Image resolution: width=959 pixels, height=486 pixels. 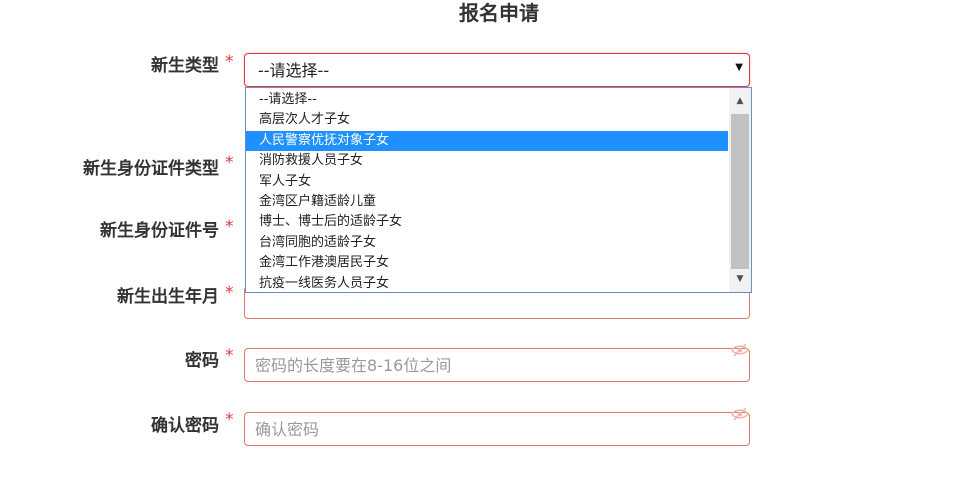 What do you see at coordinates (487, 161) in the screenshot?
I see `dropdown-option: 消防救援人员子女` at bounding box center [487, 161].